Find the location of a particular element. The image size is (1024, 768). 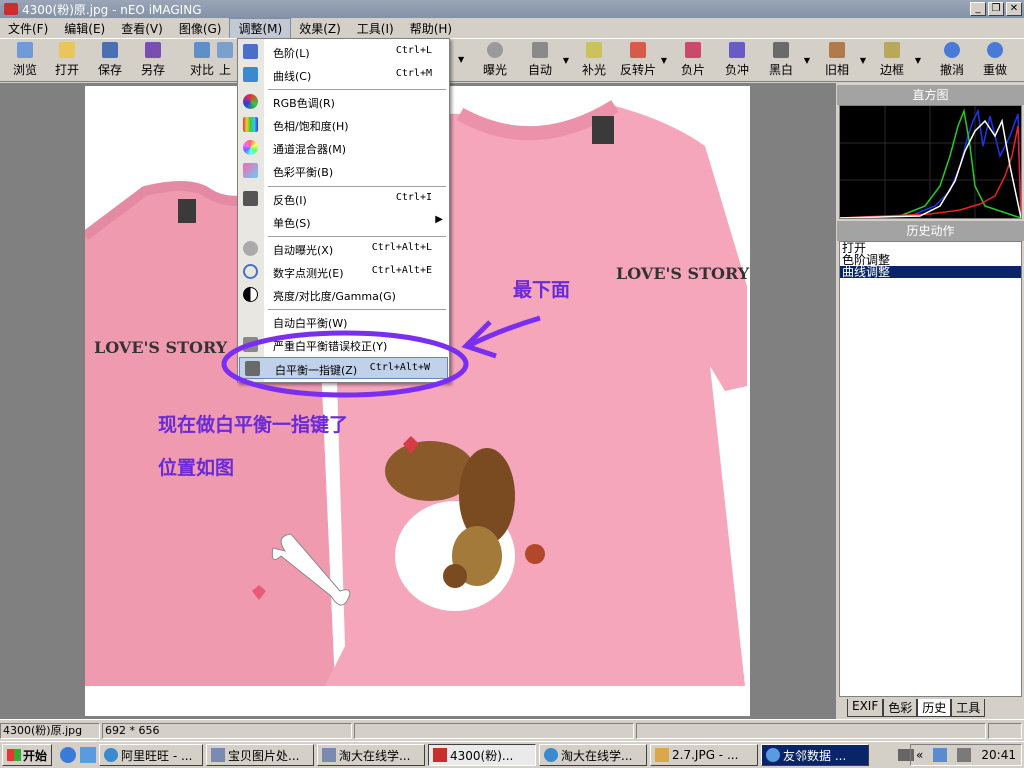

app-icon is located at coordinates (773, 755).